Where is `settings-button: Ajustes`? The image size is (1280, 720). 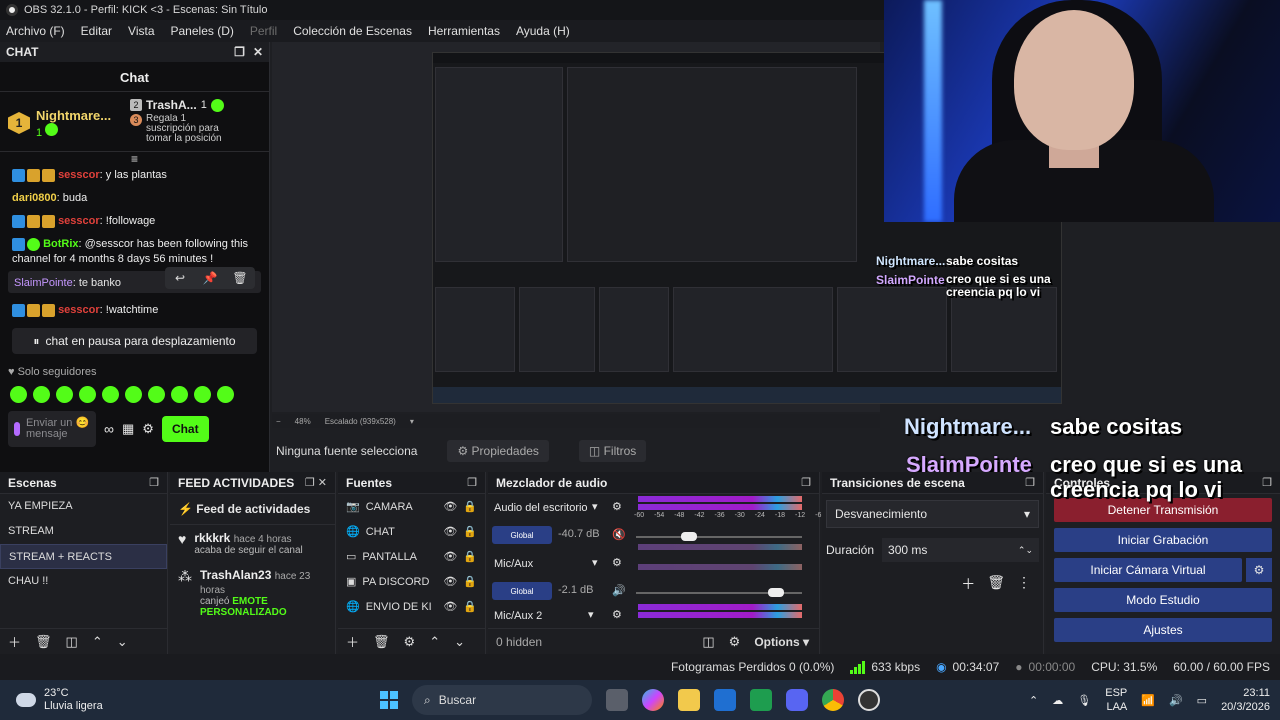
settings-button: Ajustes is located at coordinates (1163, 630).